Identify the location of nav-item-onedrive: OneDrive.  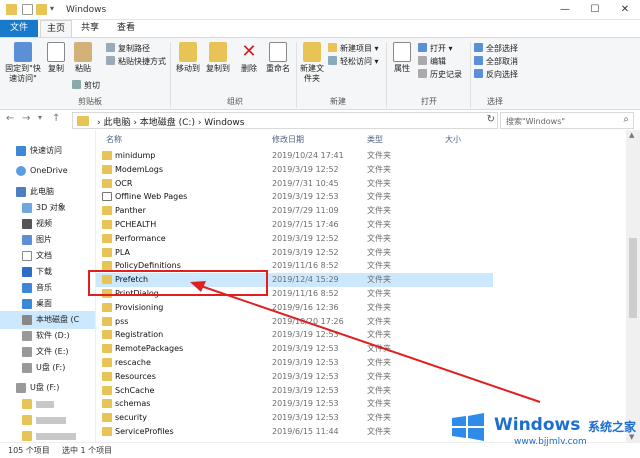
(47, 171).